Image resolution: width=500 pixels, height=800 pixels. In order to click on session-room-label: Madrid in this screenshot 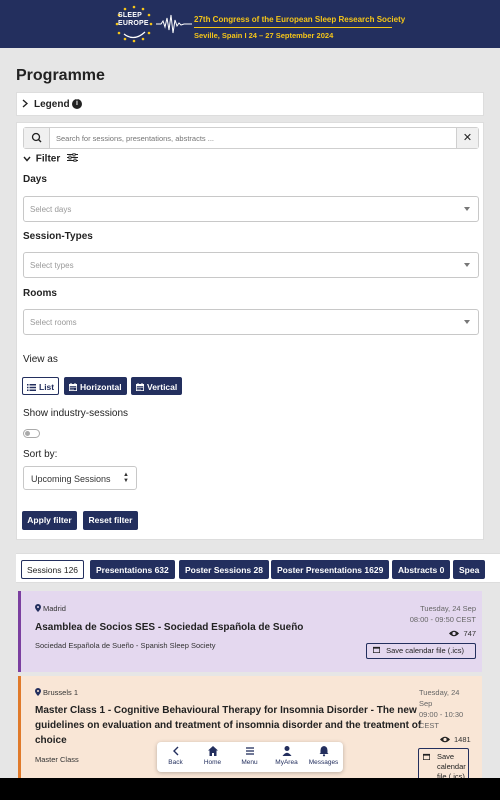, I will do `click(54, 608)`.